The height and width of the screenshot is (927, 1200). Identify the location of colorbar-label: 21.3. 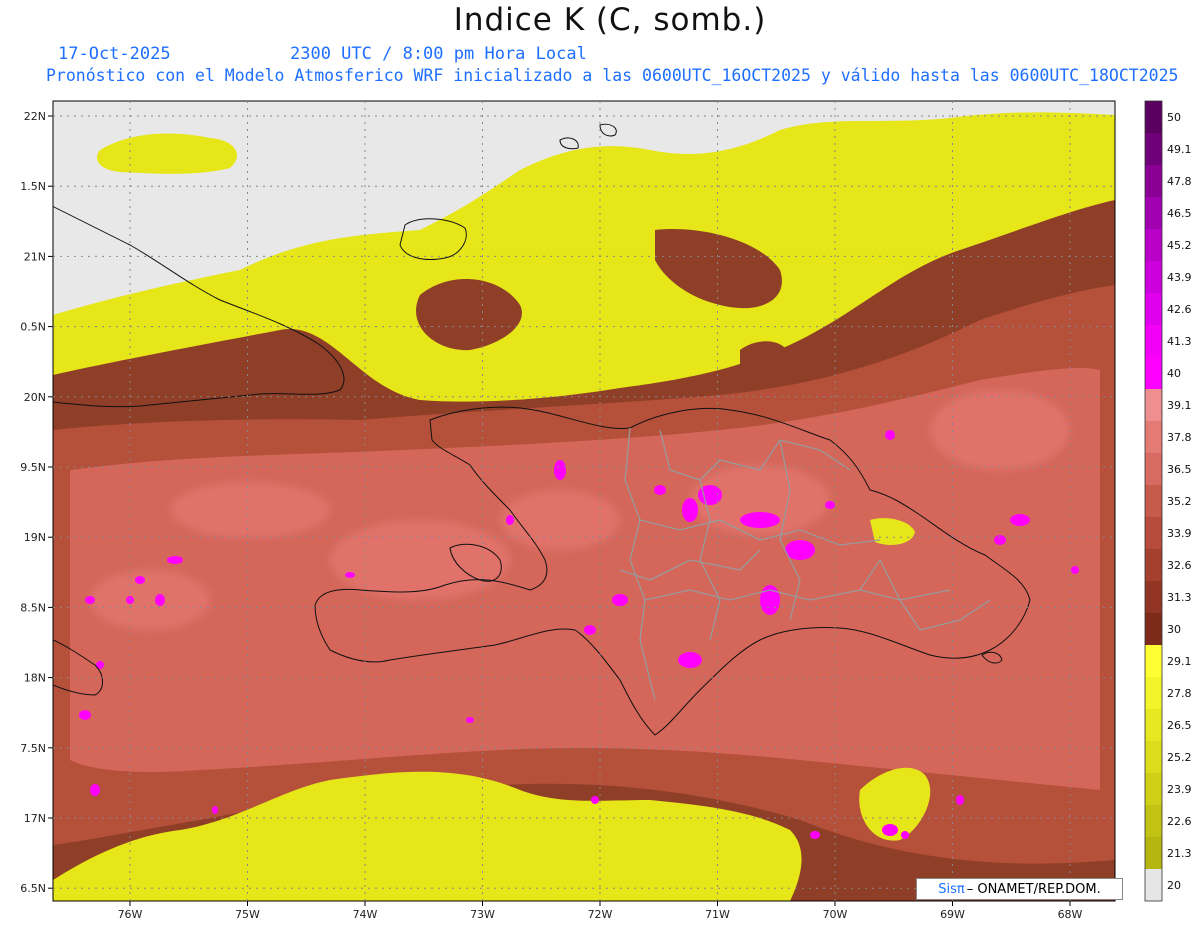
(1179, 853).